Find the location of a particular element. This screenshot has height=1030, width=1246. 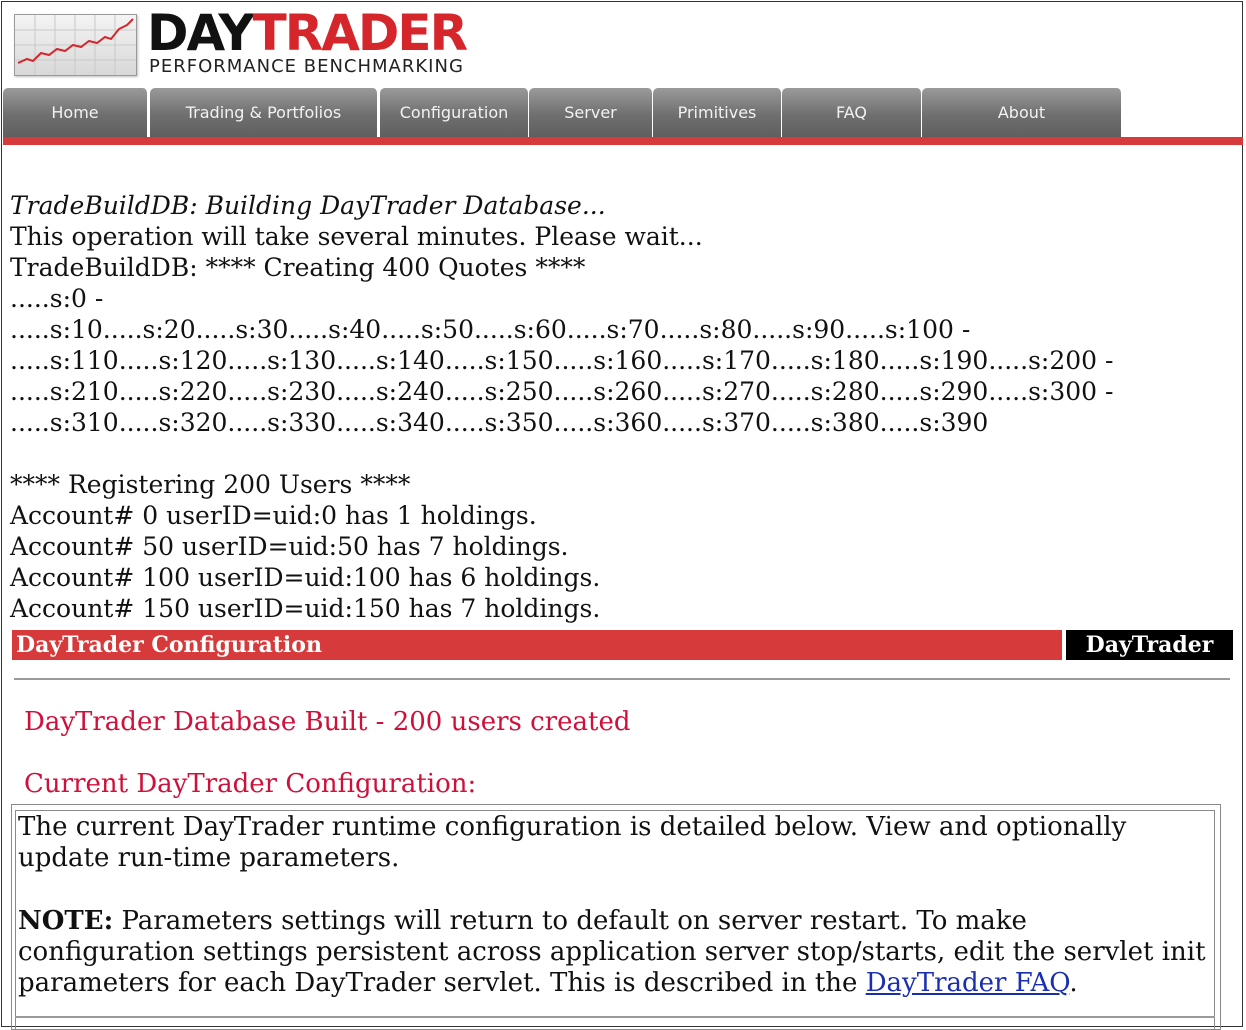

tab-label: FAQ is located at coordinates (851, 112).